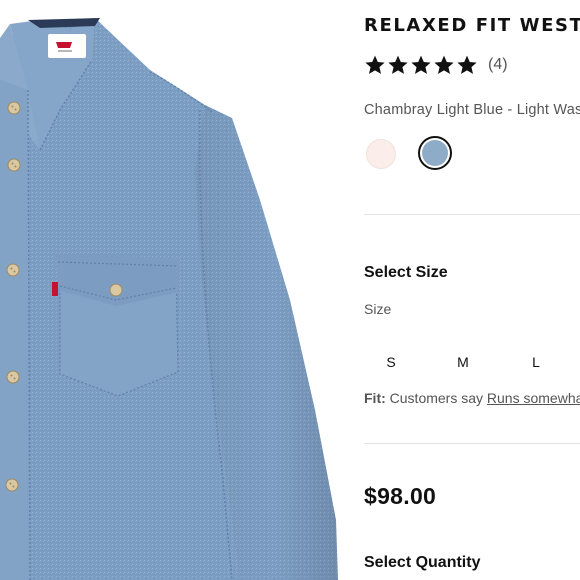 The image size is (580, 580). I want to click on fit-link: Runs somewhat, so click(533, 398).